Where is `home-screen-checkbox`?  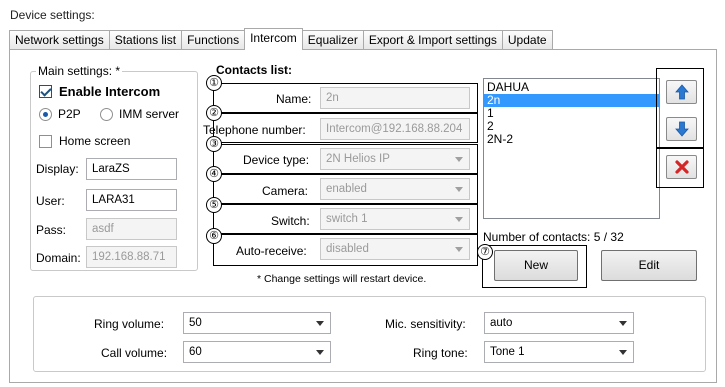
home-screen-checkbox is located at coordinates (45, 141).